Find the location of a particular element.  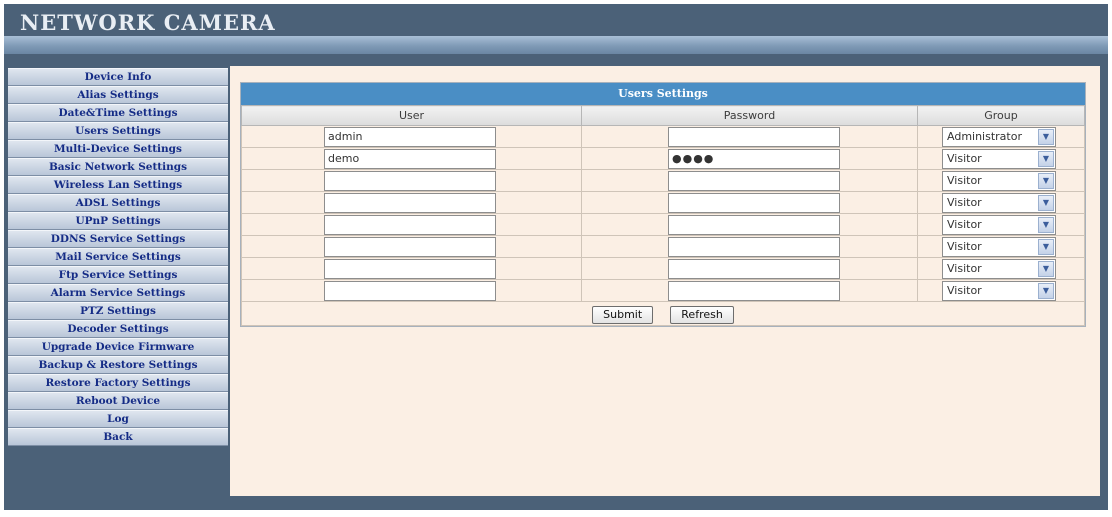

header-bar is located at coordinates (556, 45).